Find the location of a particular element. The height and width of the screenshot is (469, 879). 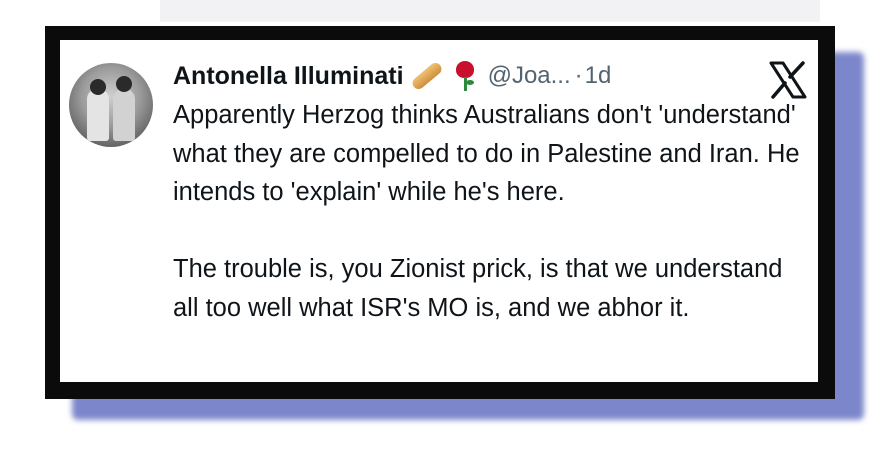

post-timestamp: 1d is located at coordinates (598, 76).